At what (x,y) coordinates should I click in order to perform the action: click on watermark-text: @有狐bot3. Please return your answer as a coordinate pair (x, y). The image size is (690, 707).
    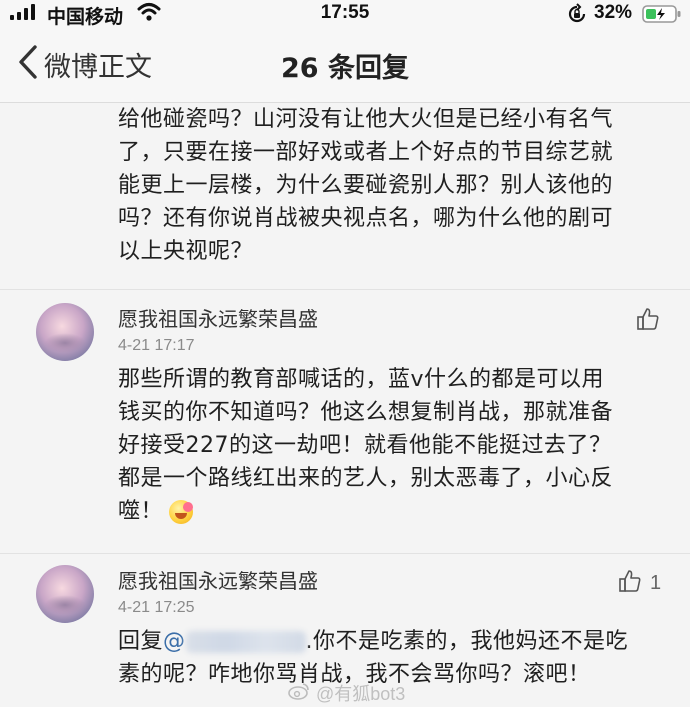
    Looking at the image, I should click on (361, 694).